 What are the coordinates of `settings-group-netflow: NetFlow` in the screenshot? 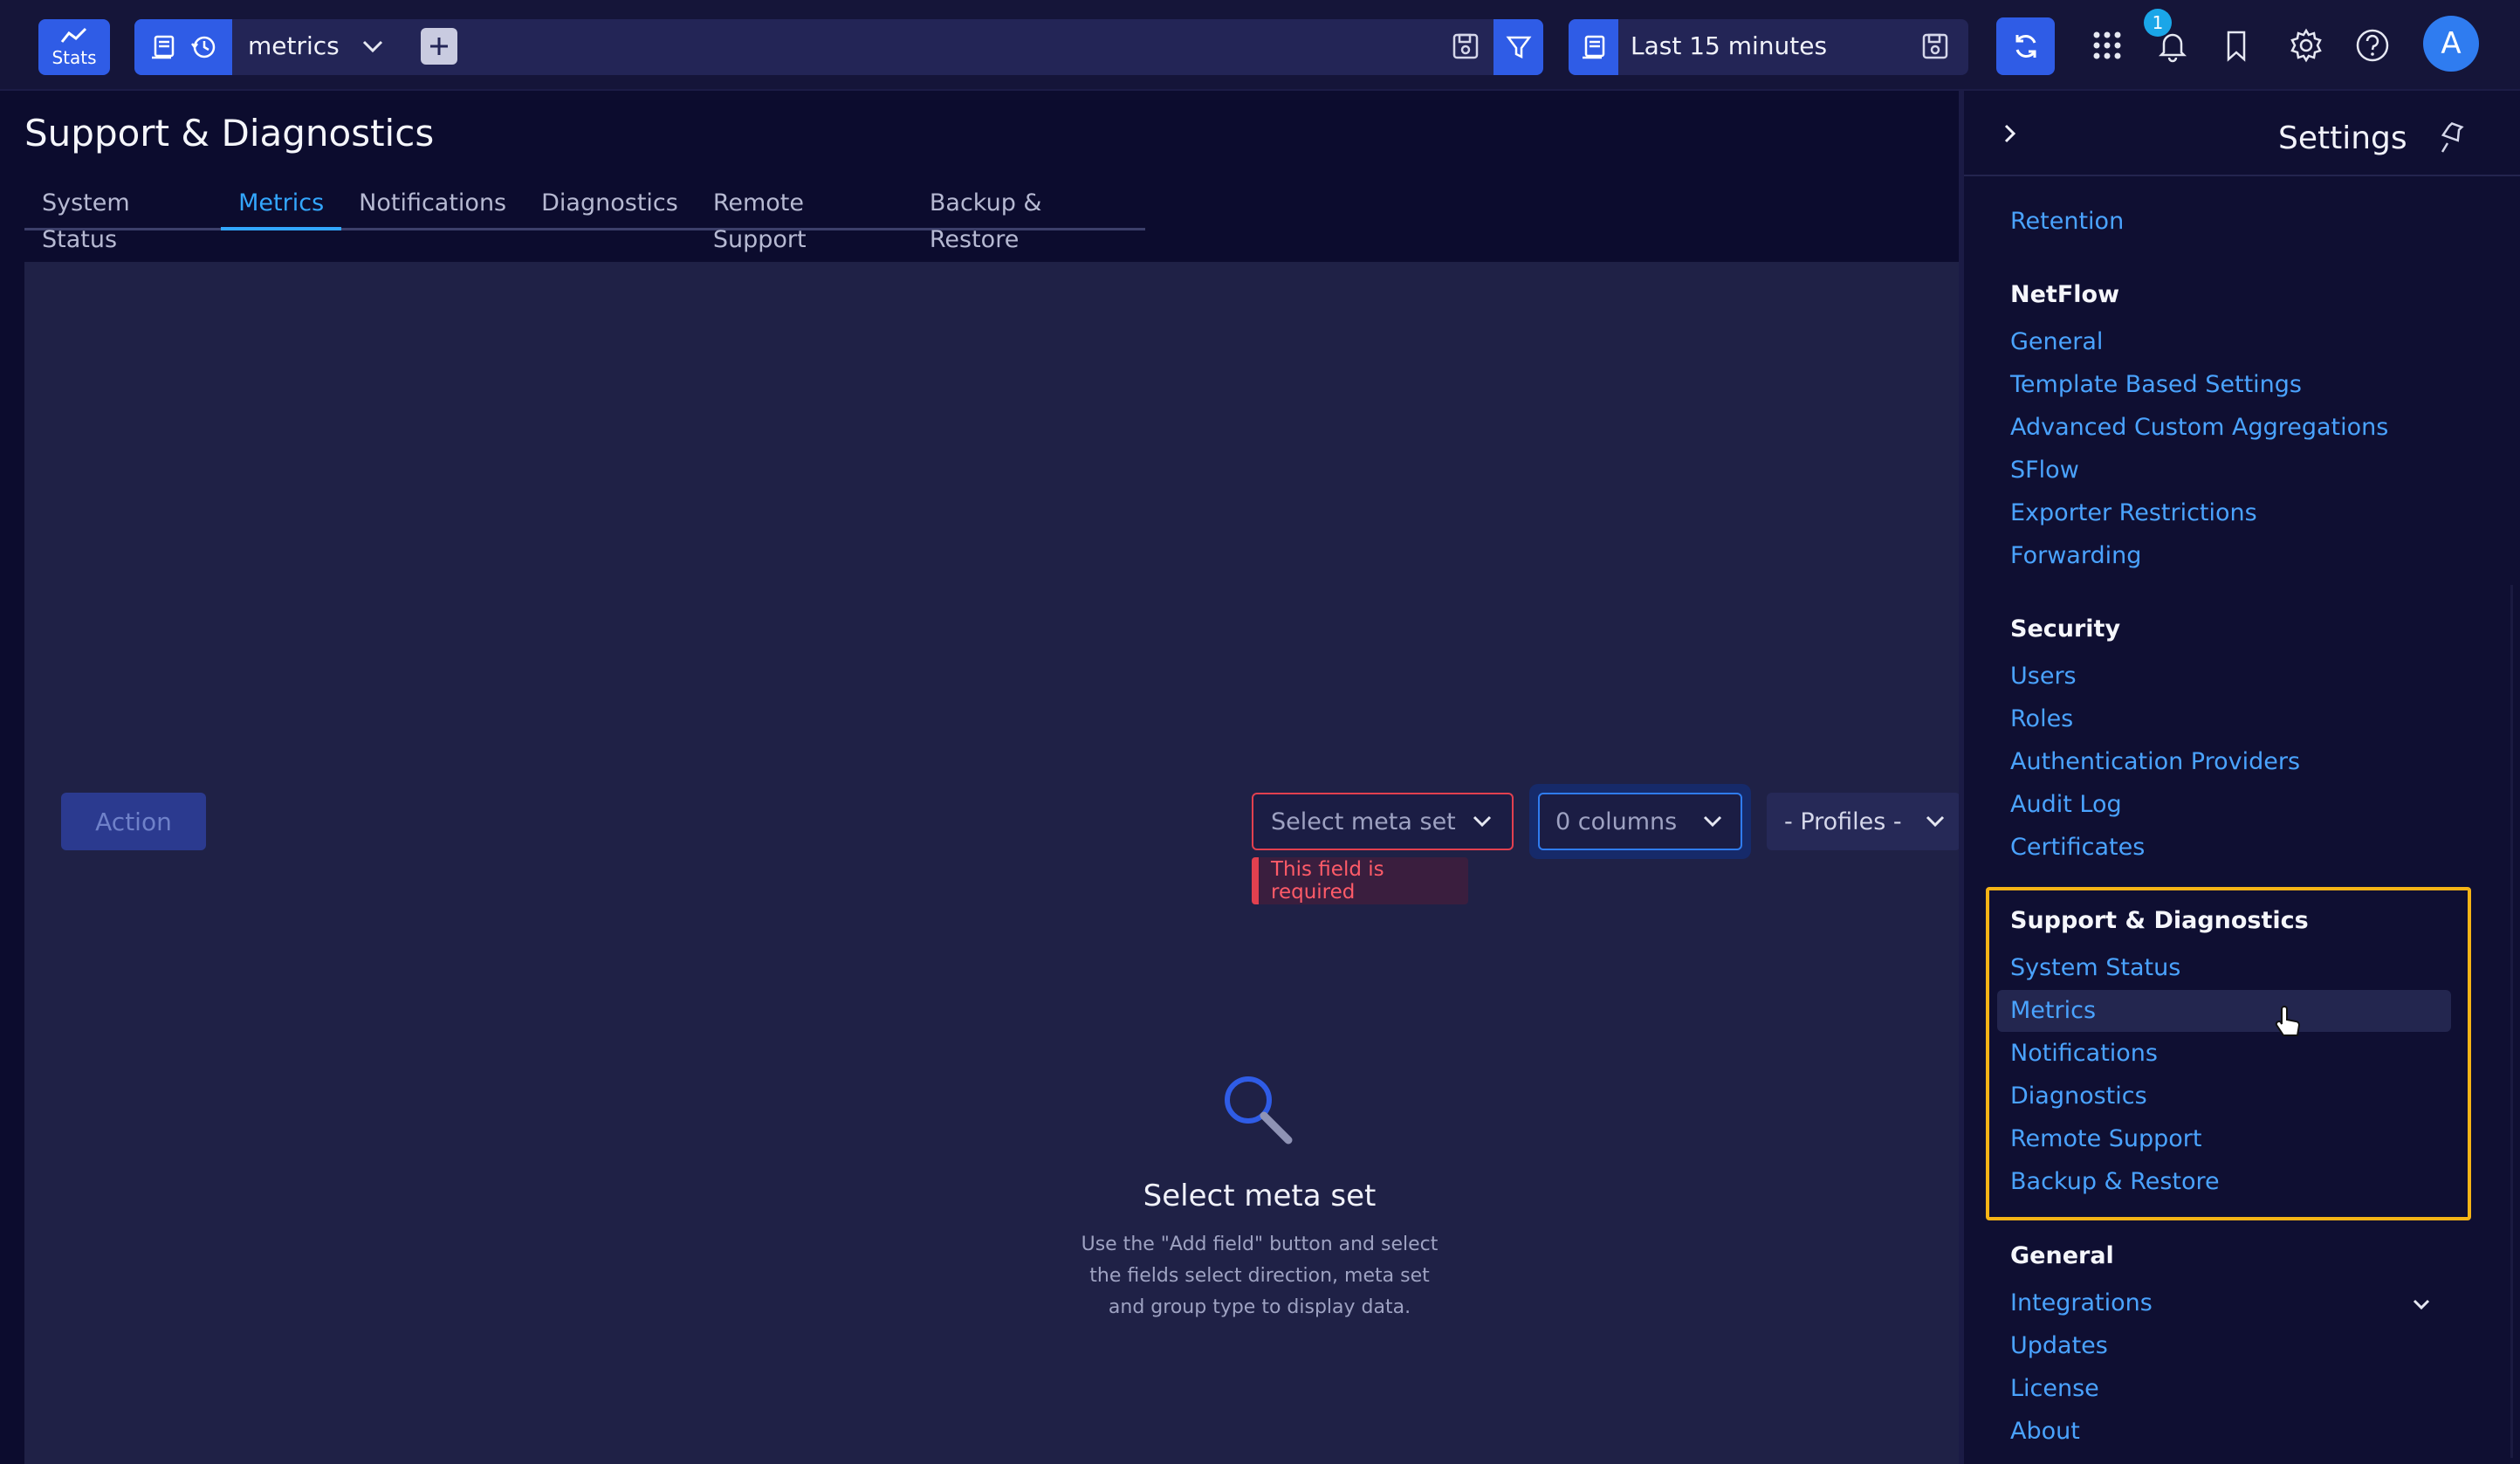 It's located at (2065, 294).